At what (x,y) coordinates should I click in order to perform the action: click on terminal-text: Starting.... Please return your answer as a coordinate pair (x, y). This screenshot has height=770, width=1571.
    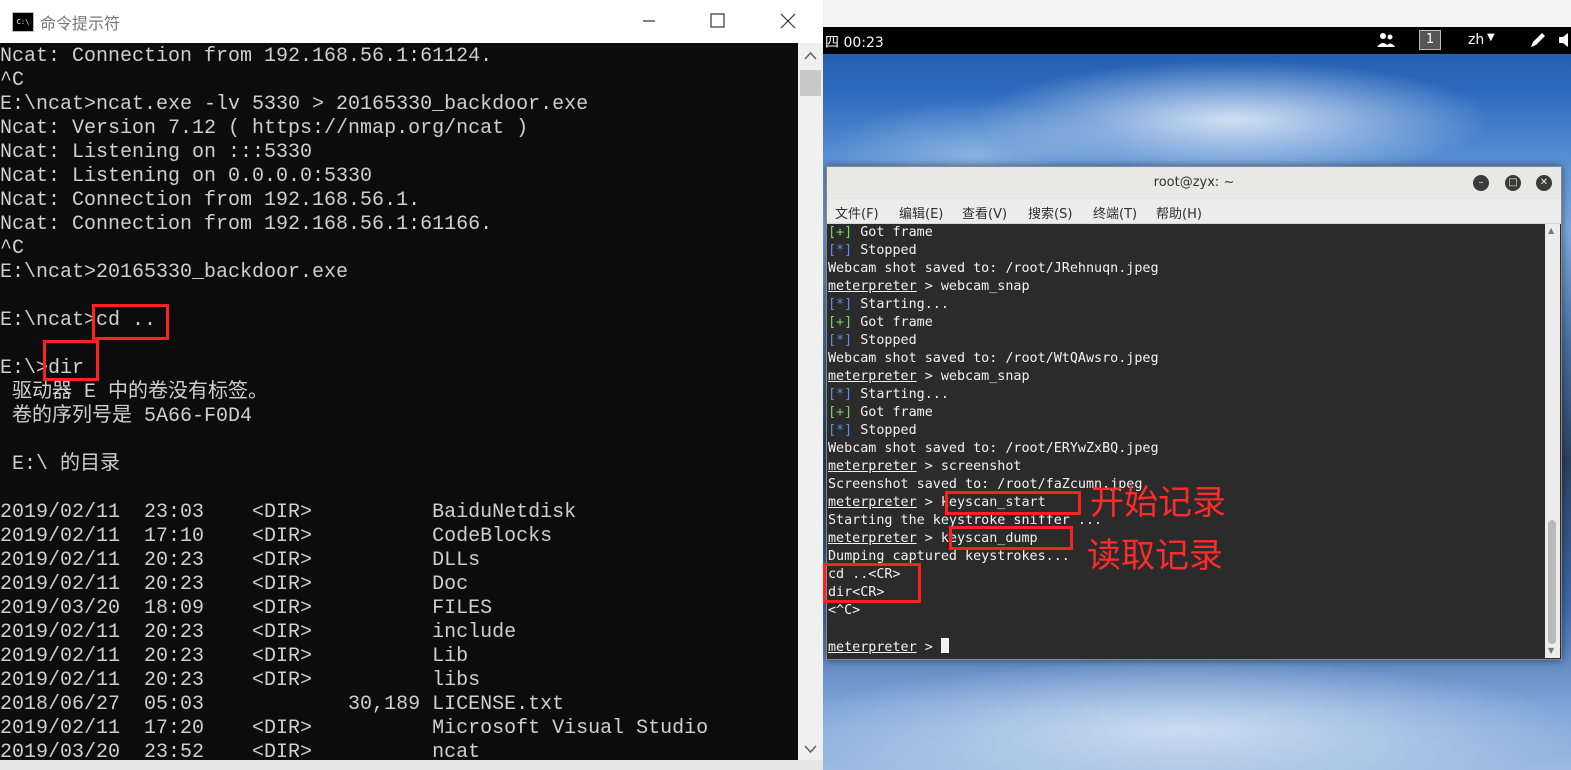
    Looking at the image, I should click on (904, 394).